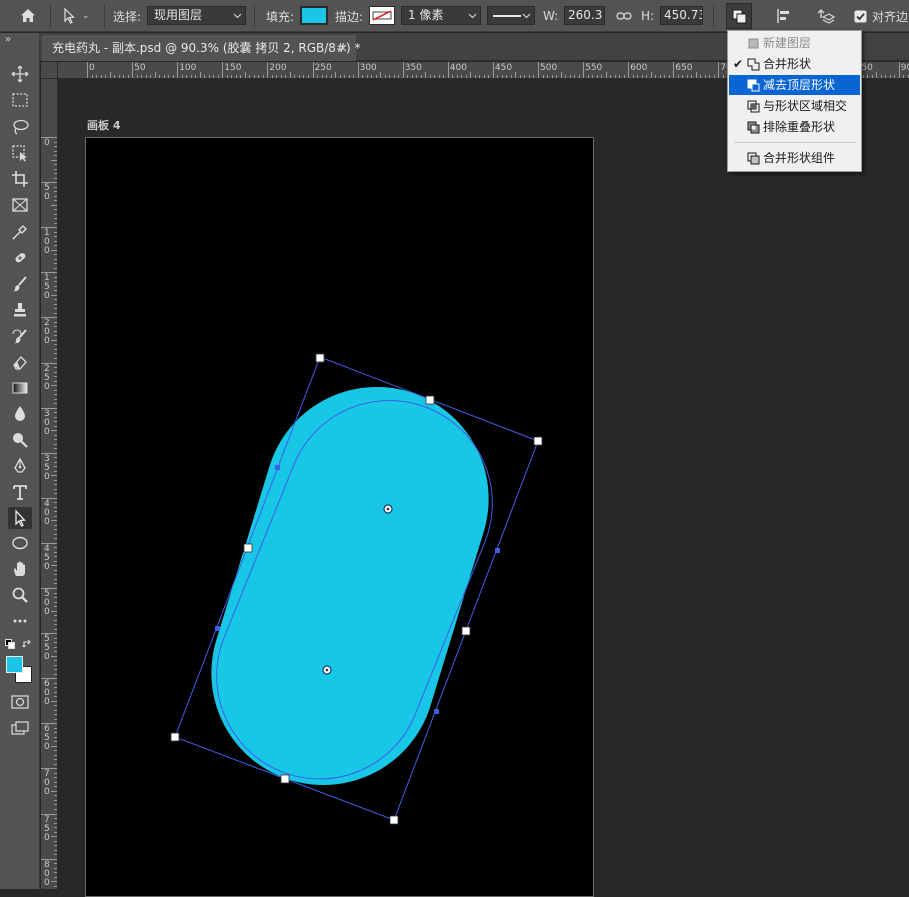 This screenshot has height=897, width=909. Describe the element at coordinates (753, 85) in the screenshot. I see `subtract-front-shape-icon` at that location.